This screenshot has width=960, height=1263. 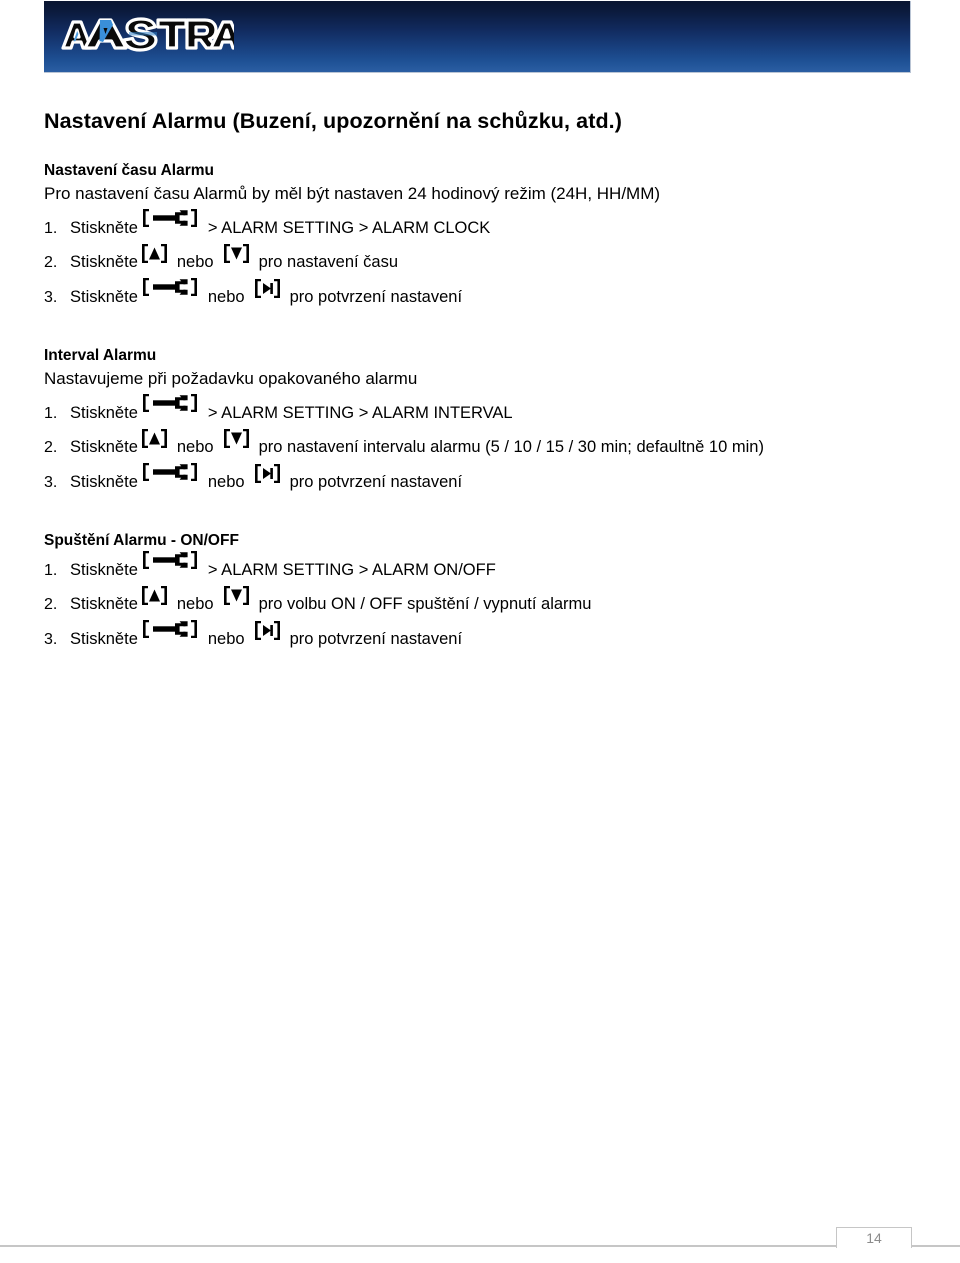 I want to click on aastra-logo, so click(x=146, y=35).